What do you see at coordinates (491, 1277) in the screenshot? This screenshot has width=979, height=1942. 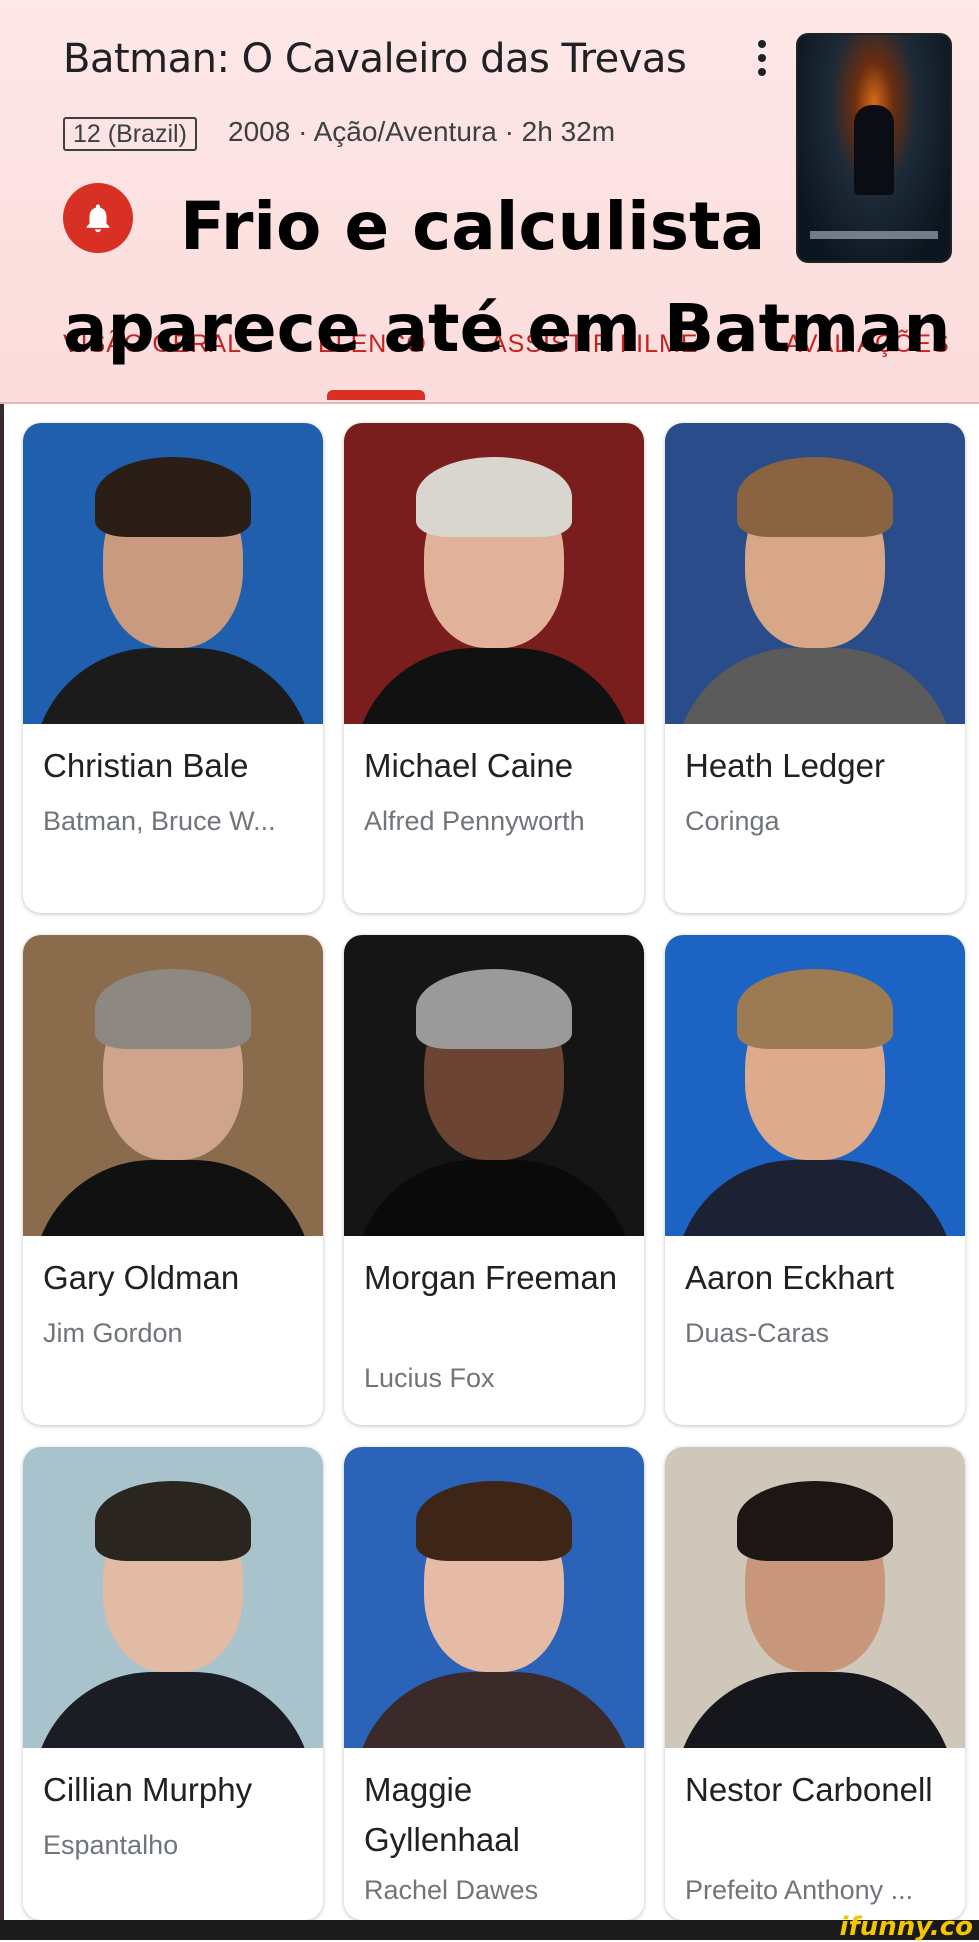 I see `cast-name: Morgan Freeman` at bounding box center [491, 1277].